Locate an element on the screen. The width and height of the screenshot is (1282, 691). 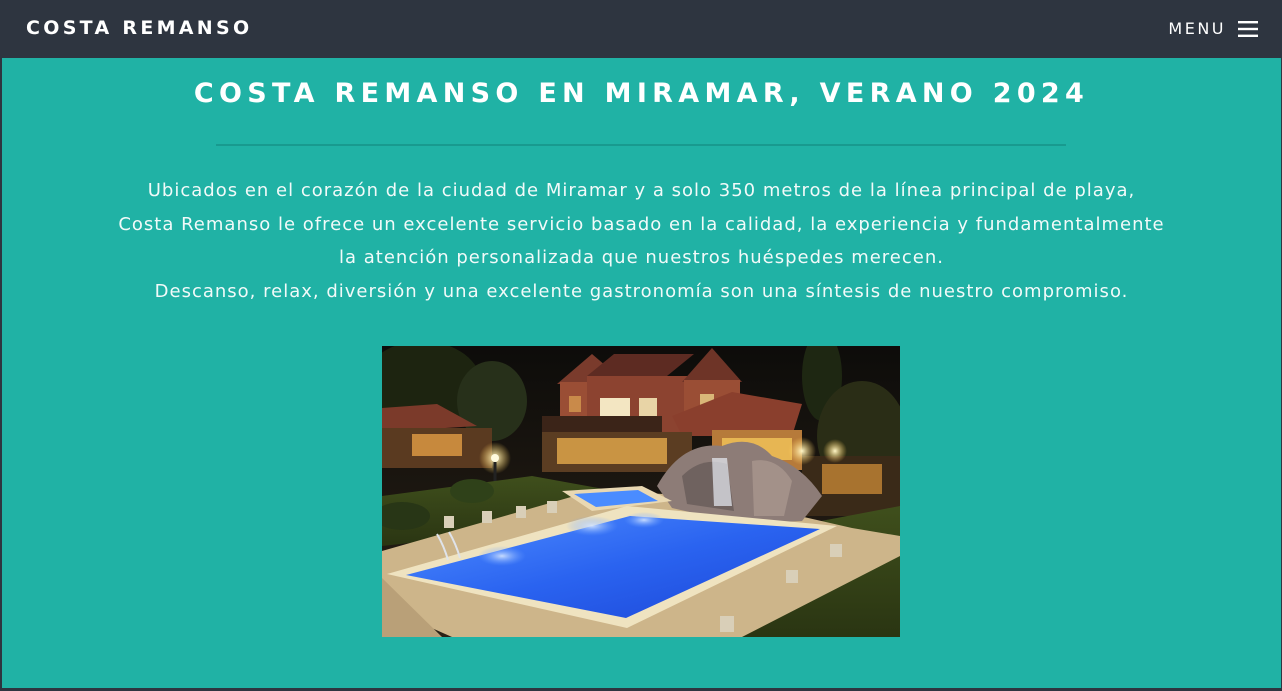
menu-button: MENU is located at coordinates (1213, 29).